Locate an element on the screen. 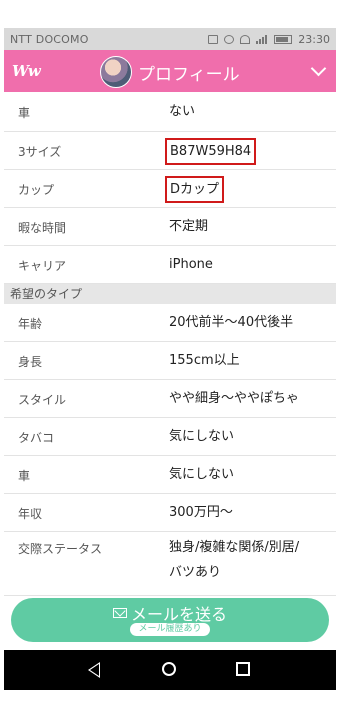 This screenshot has height=717, width=342. pref-row-tobacco: タバコ 気にしない is located at coordinates (170, 437).